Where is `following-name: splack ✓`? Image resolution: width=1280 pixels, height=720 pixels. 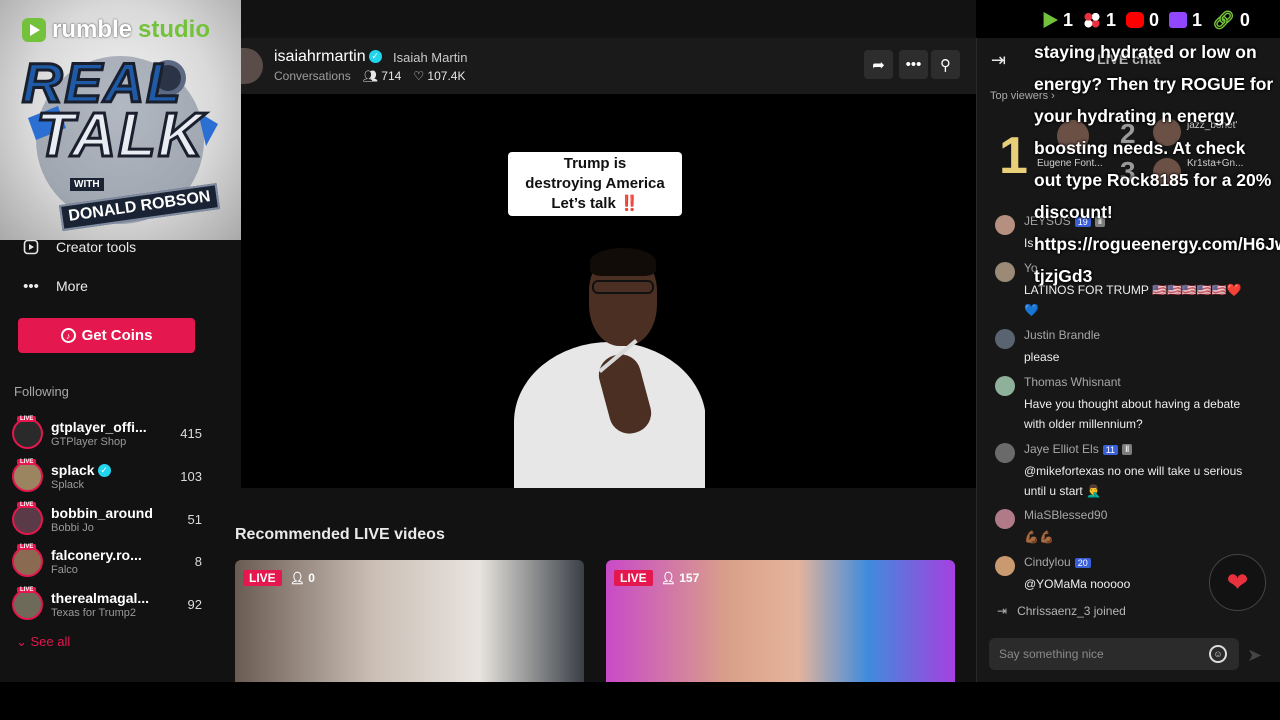 following-name: splack ✓ is located at coordinates (107, 470).